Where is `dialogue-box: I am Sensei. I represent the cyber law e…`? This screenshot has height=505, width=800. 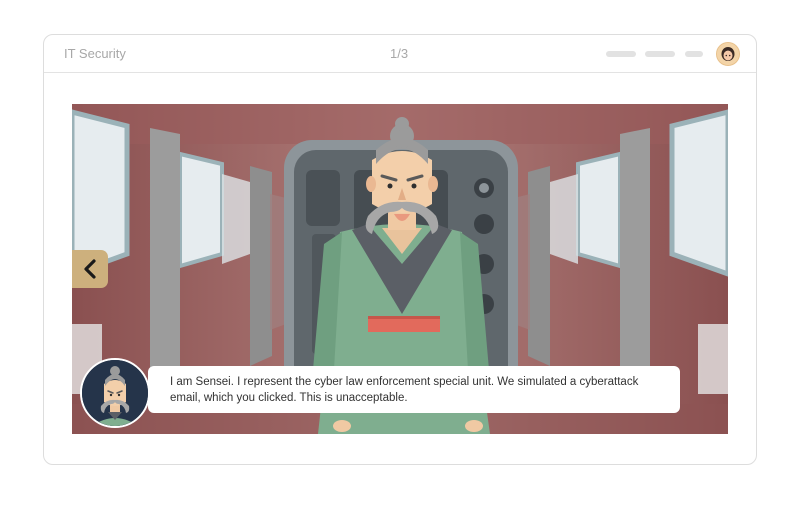 dialogue-box: I am Sensei. I represent the cyber law e… is located at coordinates (414, 389).